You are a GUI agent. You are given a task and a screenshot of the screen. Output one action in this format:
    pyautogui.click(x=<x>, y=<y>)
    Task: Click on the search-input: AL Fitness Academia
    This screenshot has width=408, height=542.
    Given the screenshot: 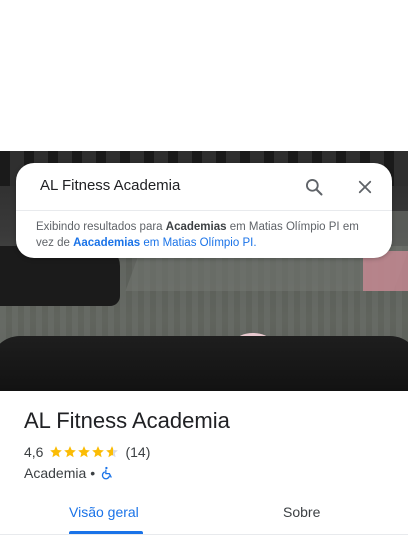 What is the action you would take?
    pyautogui.click(x=110, y=185)
    